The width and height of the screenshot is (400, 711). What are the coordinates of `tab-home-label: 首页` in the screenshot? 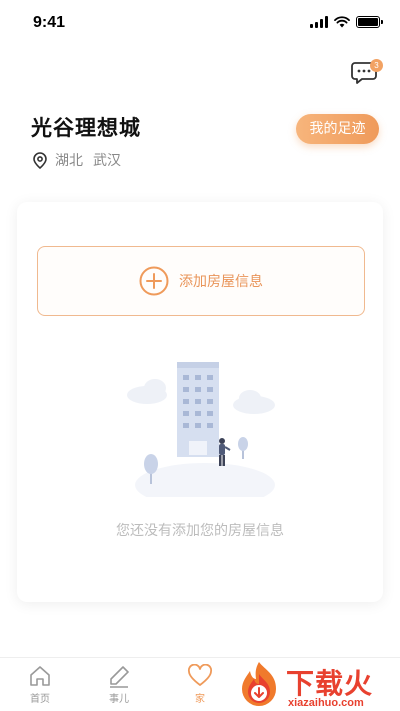 It's located at (40, 699).